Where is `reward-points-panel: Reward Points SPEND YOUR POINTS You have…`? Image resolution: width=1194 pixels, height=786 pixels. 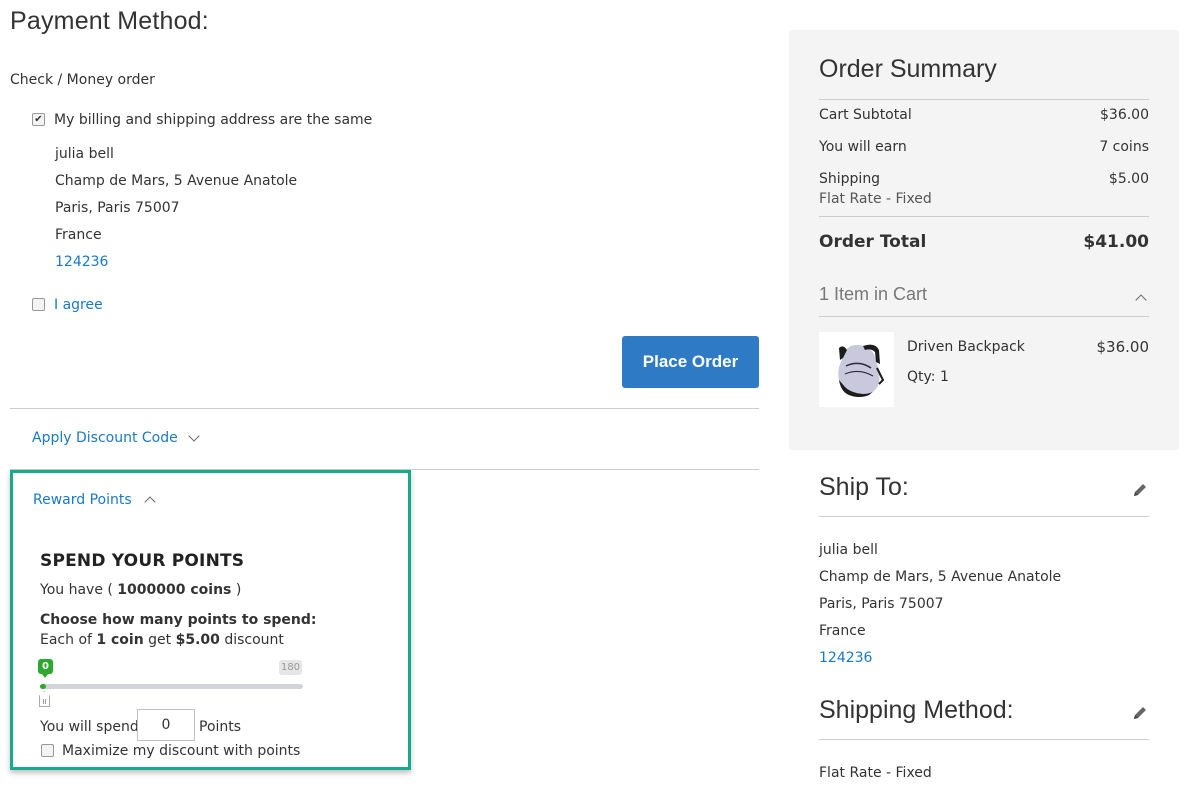 reward-points-panel: Reward Points SPEND YOUR POINTS You have… is located at coordinates (210, 620).